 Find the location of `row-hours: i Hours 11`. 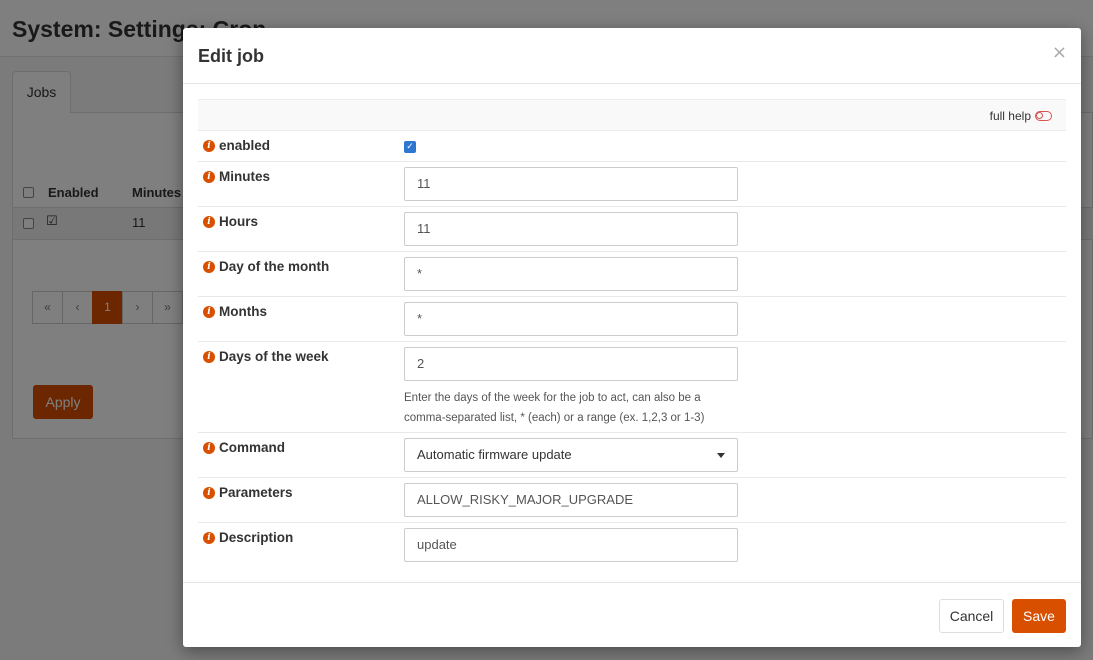

row-hours: i Hours 11 is located at coordinates (632, 229).